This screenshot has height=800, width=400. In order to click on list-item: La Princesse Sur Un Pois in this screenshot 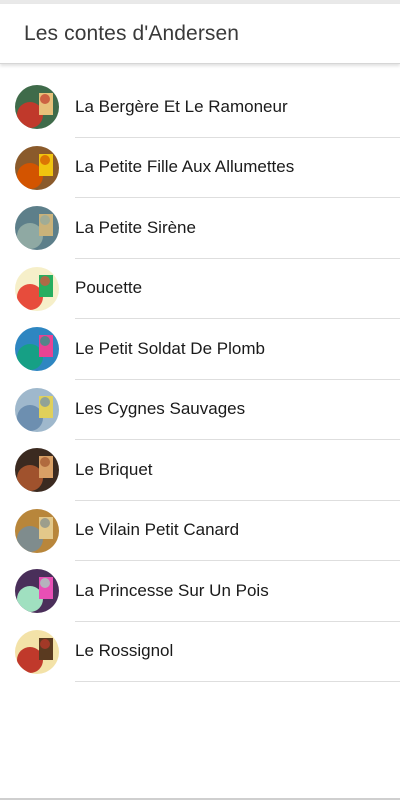, I will do `click(200, 591)`.